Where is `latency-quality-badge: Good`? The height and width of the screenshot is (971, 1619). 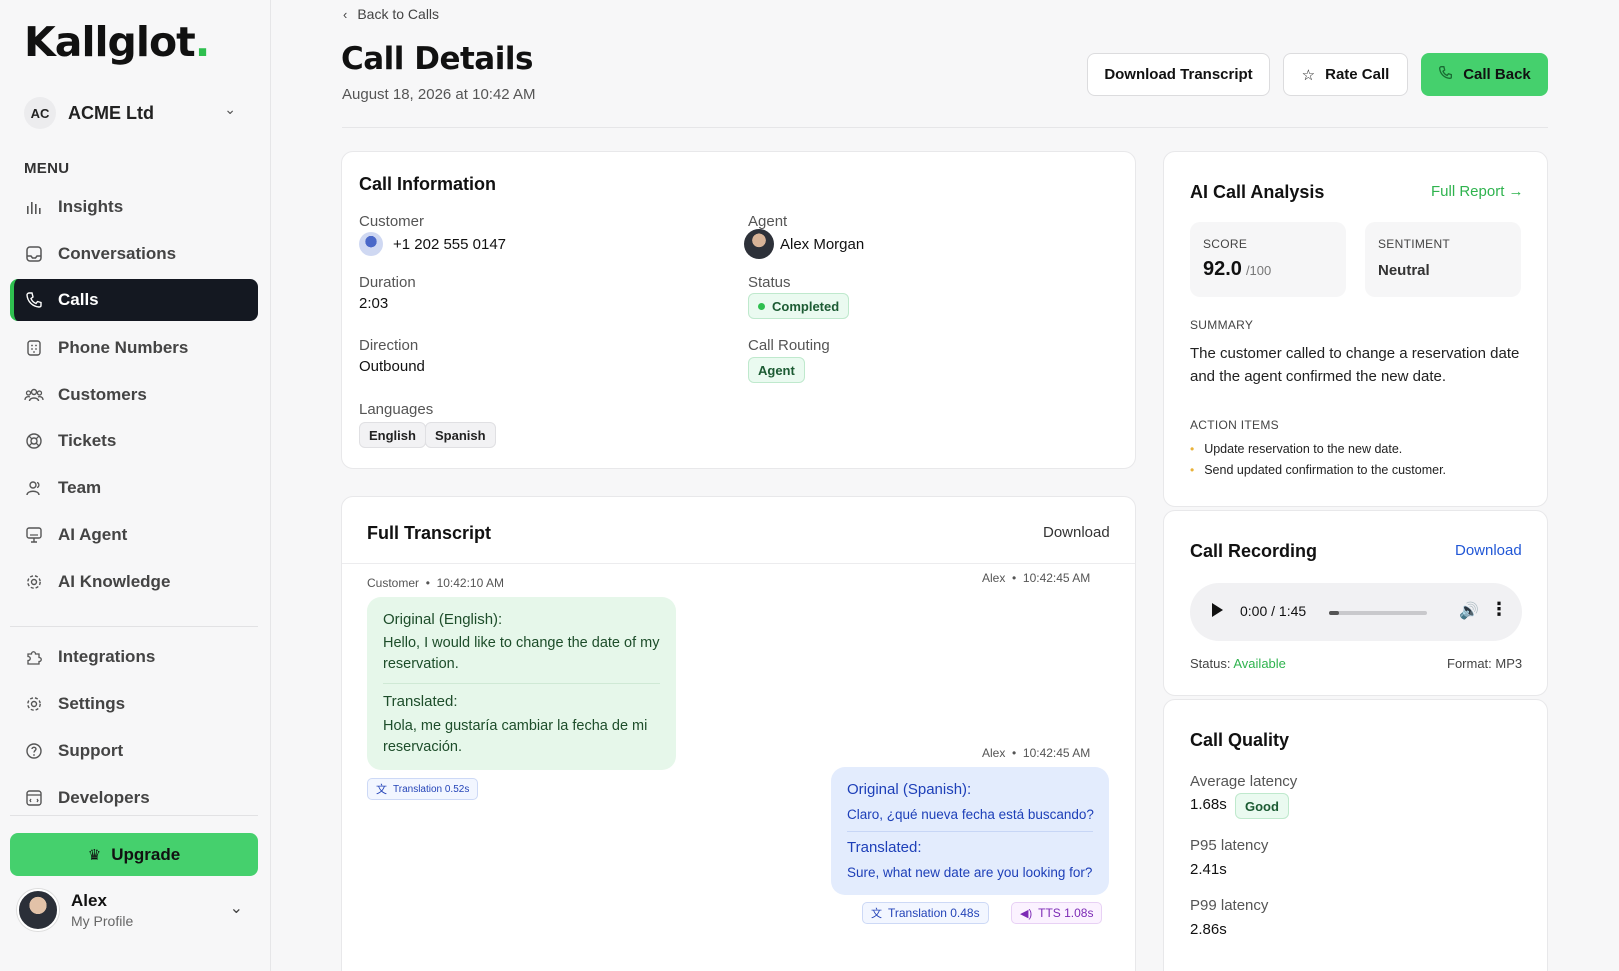 latency-quality-badge: Good is located at coordinates (1262, 806).